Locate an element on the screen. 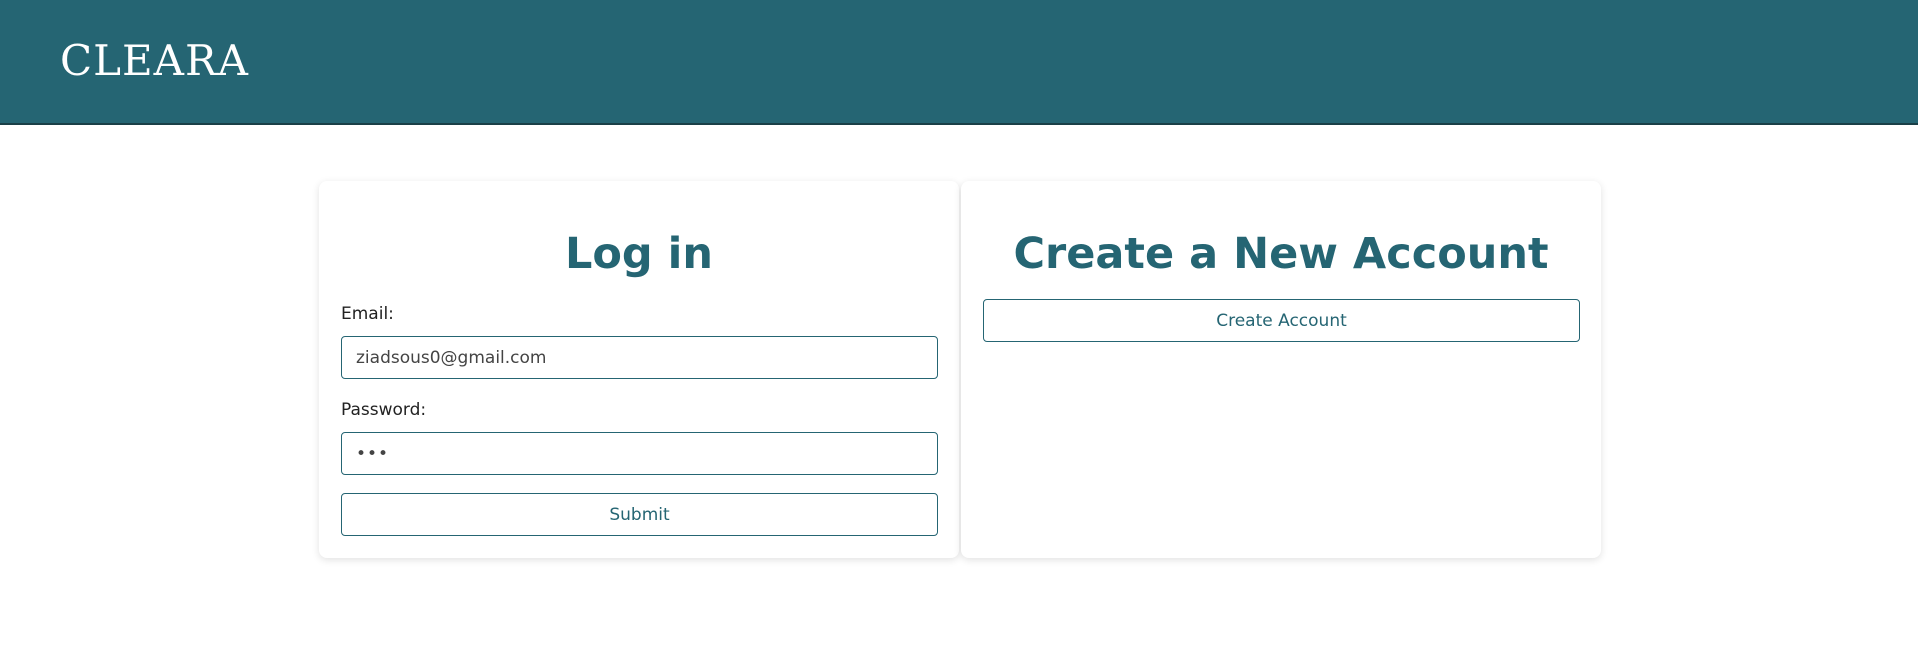 The width and height of the screenshot is (1918, 663). create-account-title: Create a New Account is located at coordinates (1281, 254).